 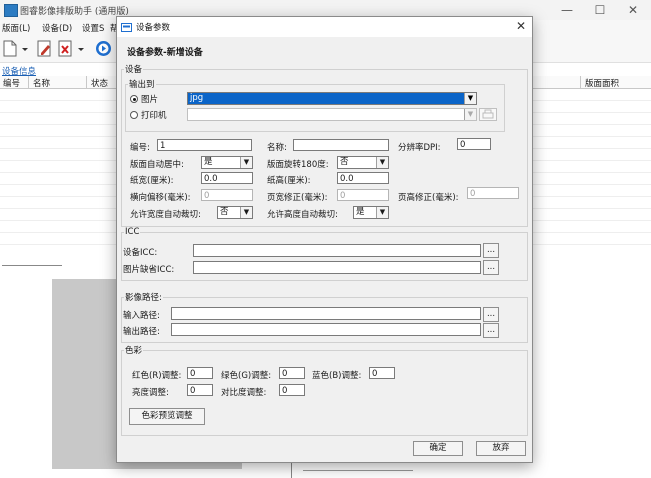 What do you see at coordinates (382, 373) in the screenshot?
I see `blue-adjust-field: 0` at bounding box center [382, 373].